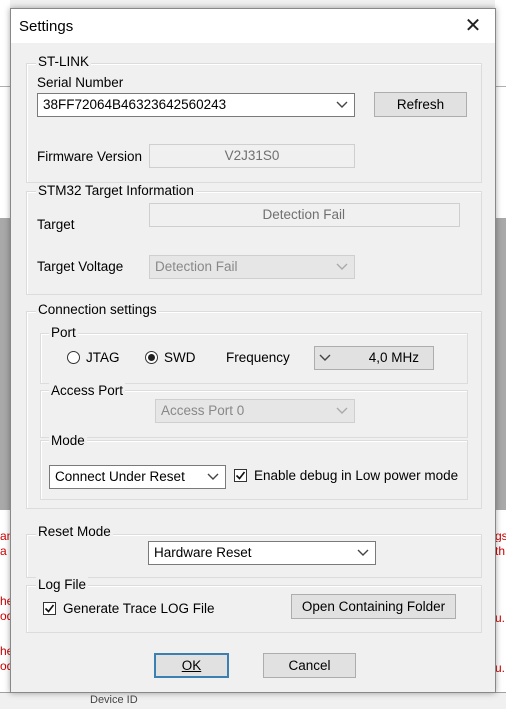 The image size is (506, 709). Describe the element at coordinates (64, 61) in the screenshot. I see `stlink-group-label: ST-LINK` at that location.